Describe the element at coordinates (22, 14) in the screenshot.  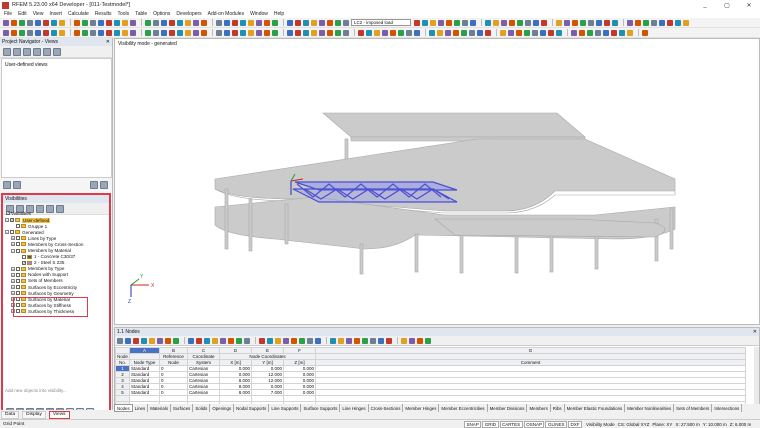
I see `menu-item-edit: Edit` at that location.